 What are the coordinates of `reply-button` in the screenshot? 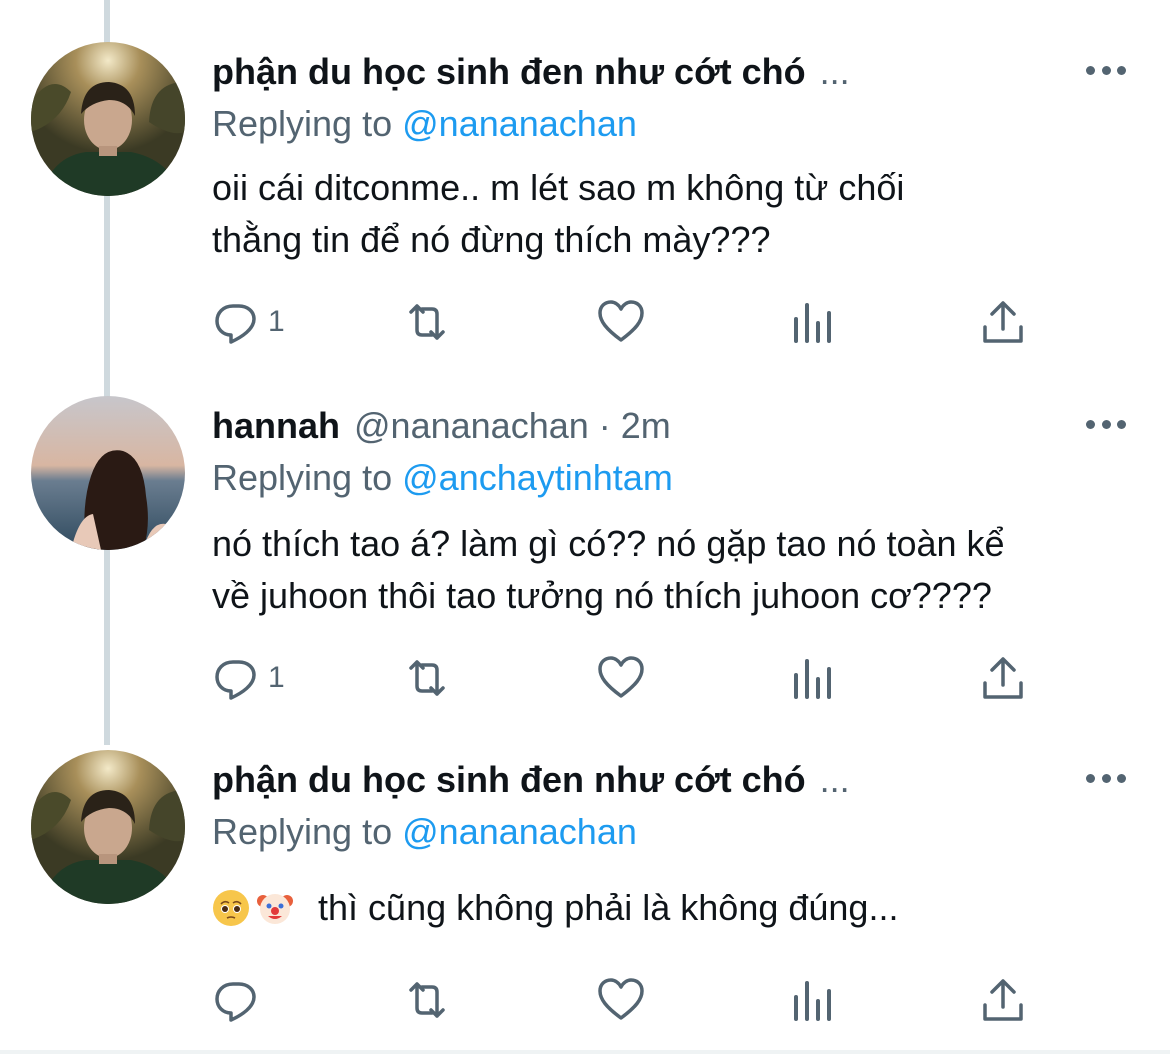 It's located at (240, 1000).